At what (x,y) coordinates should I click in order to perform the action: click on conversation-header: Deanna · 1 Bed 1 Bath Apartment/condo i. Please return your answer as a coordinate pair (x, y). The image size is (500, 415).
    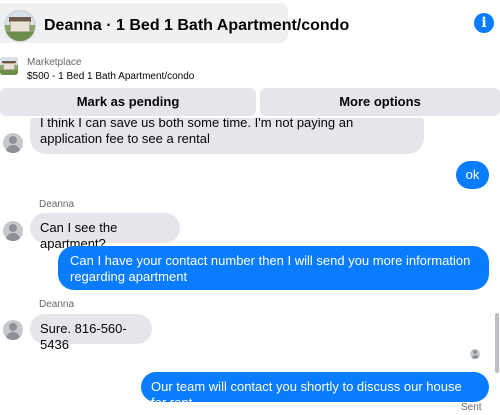
    Looking at the image, I should click on (250, 24).